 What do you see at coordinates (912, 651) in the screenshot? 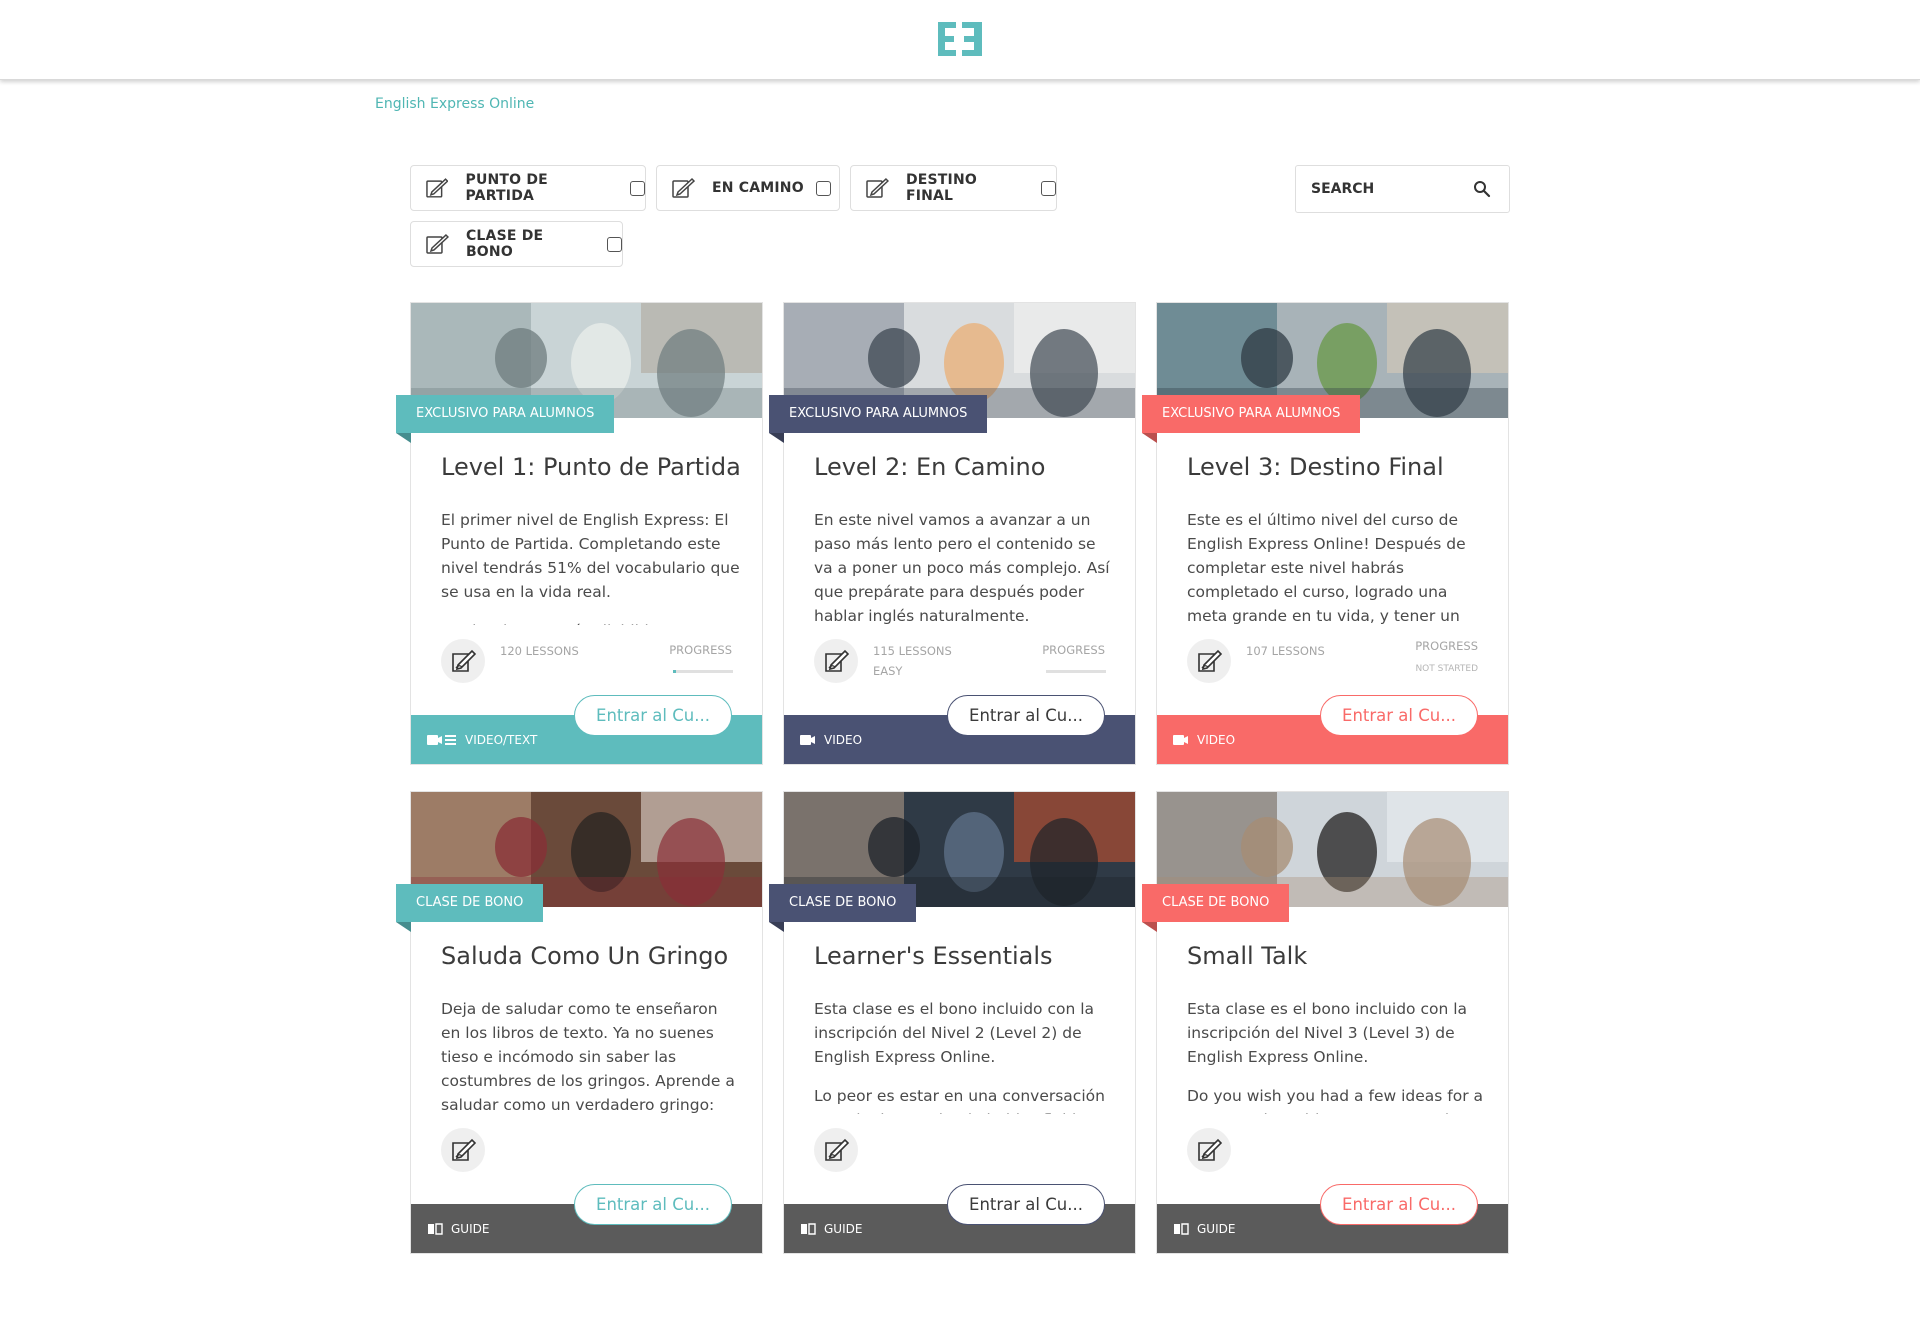
I see `lesson-count: 115 LESSONS` at bounding box center [912, 651].